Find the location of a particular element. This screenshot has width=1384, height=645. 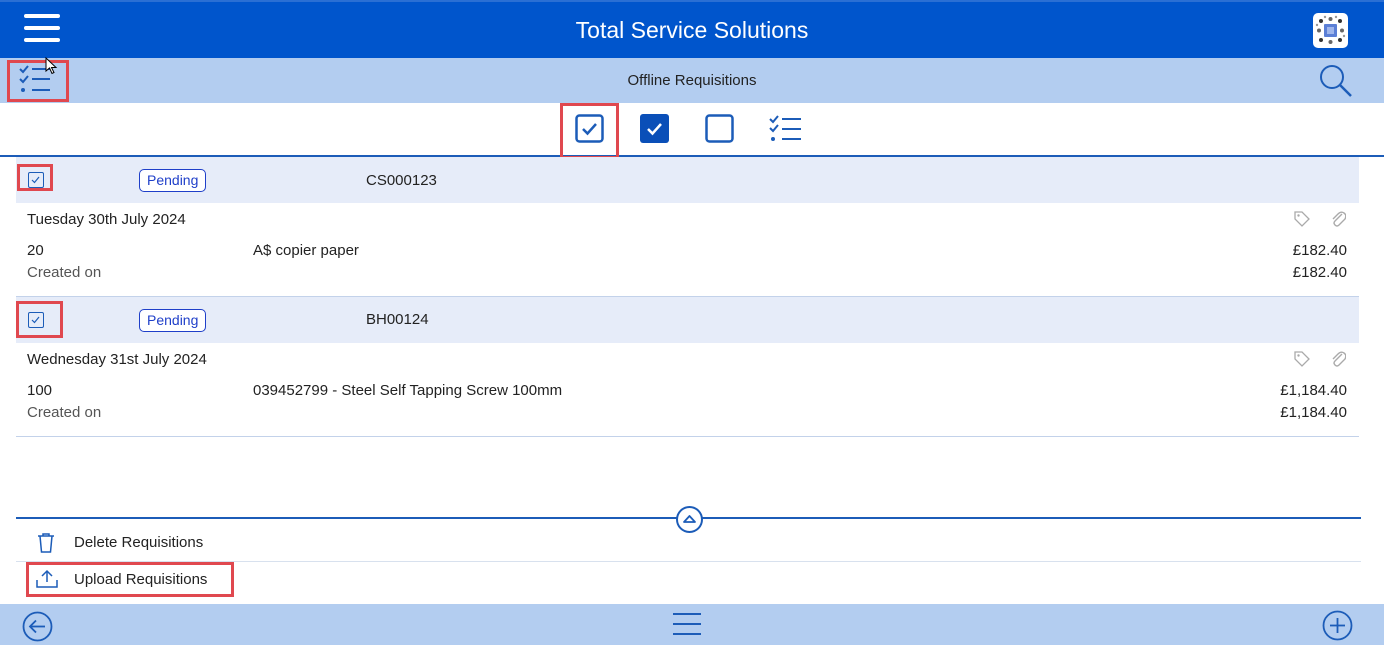

top-header: Total Service Solutions is located at coordinates (692, 29).